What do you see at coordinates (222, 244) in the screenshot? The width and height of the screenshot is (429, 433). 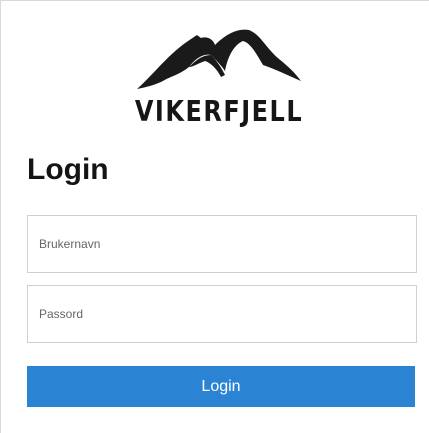 I see `username-field` at bounding box center [222, 244].